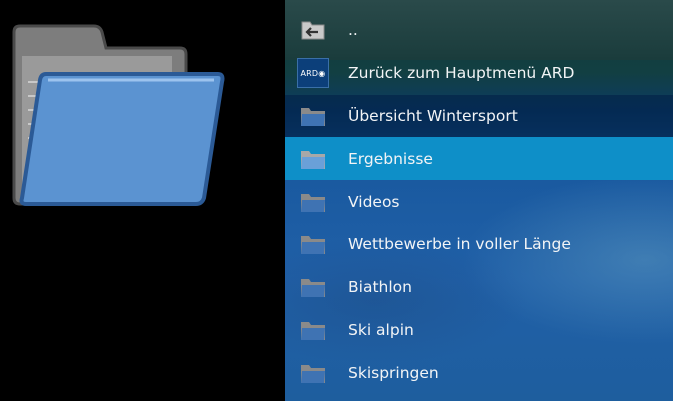 The width and height of the screenshot is (673, 401). Describe the element at coordinates (479, 287) in the screenshot. I see `list-item-biathlon: Biathlon` at that location.